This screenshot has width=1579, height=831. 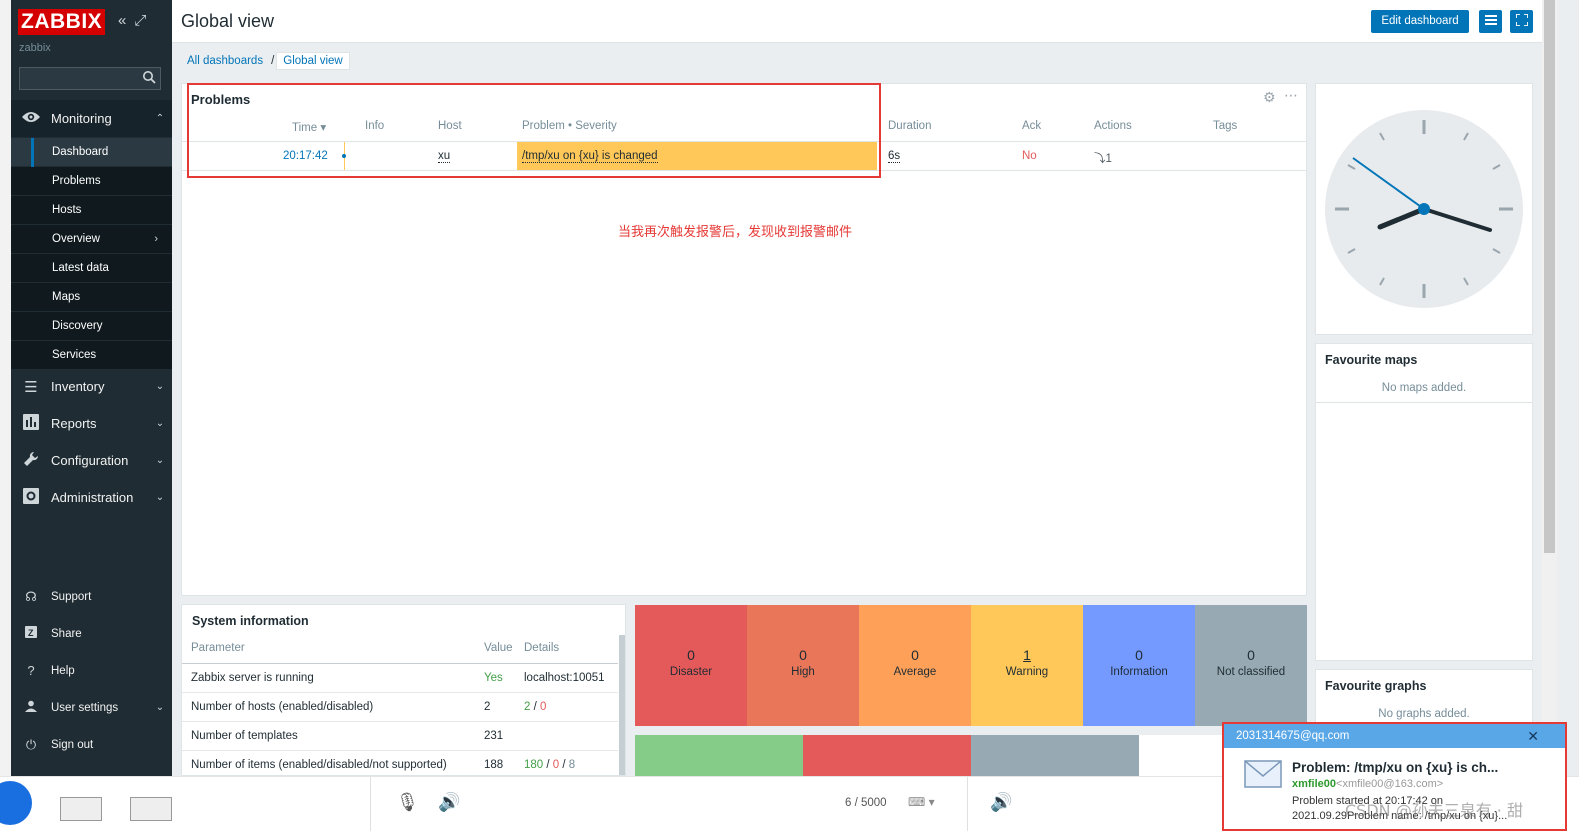 I want to click on favourite-maps-empty: No maps added., so click(x=1424, y=388).